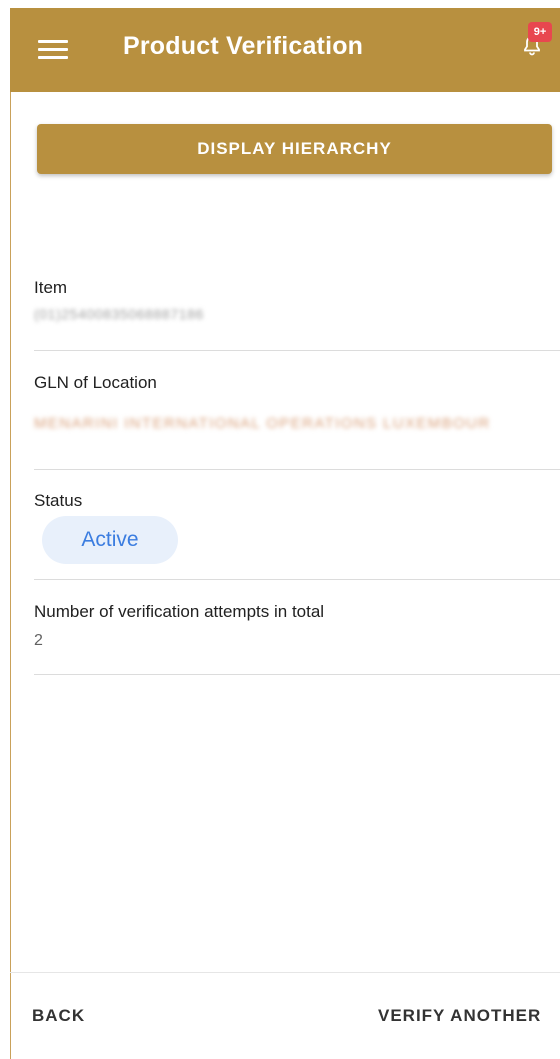 The image size is (560, 1059). Describe the element at coordinates (110, 540) in the screenshot. I see `status-badge: Active` at that location.